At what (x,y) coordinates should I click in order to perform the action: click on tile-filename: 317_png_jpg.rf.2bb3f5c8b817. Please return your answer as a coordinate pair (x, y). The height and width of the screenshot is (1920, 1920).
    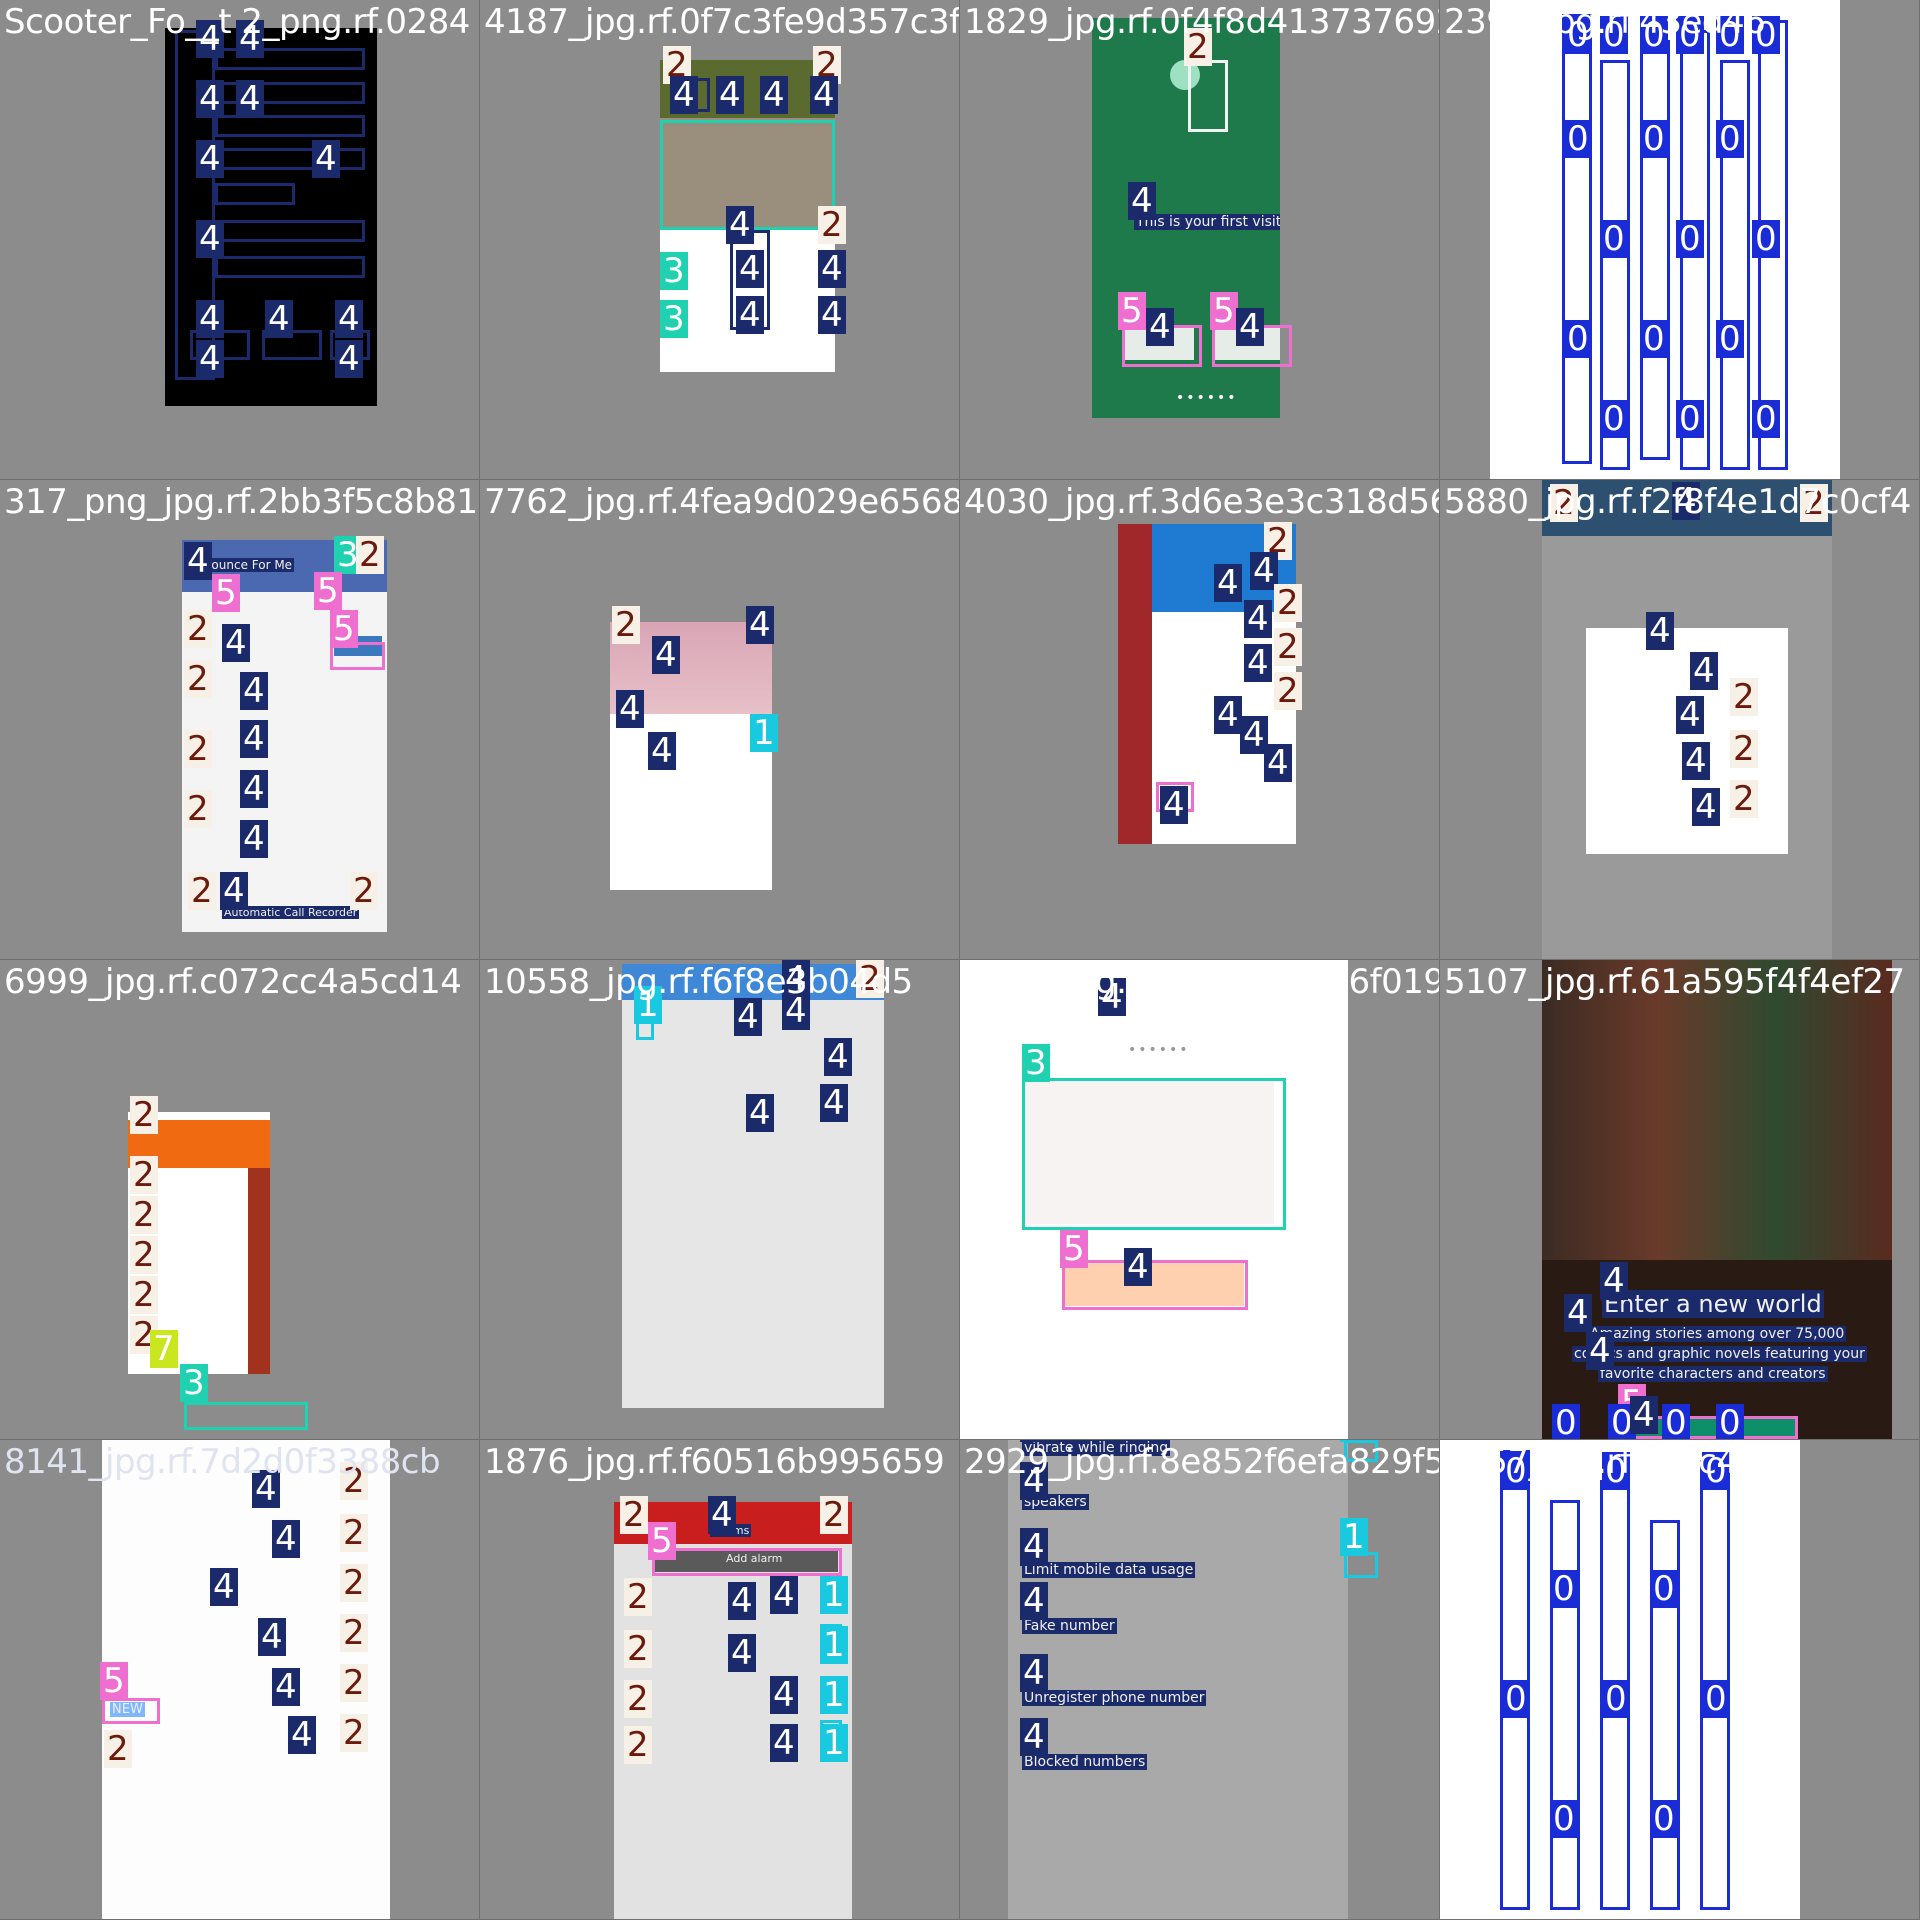
    Looking at the image, I should click on (241, 502).